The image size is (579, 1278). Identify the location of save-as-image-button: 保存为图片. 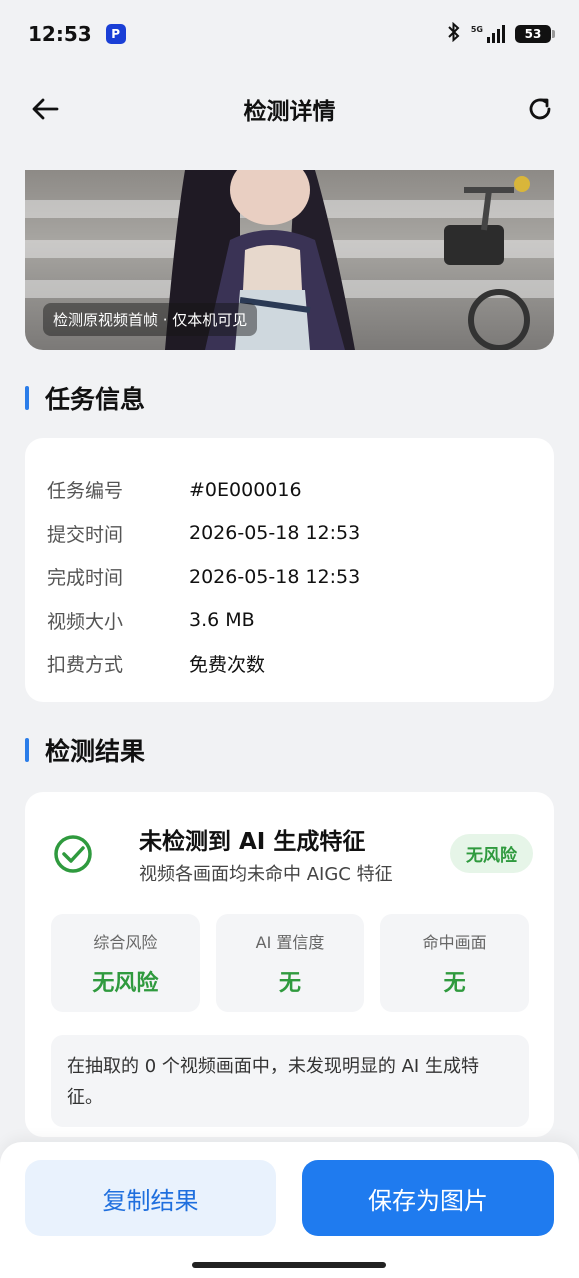
(428, 1198).